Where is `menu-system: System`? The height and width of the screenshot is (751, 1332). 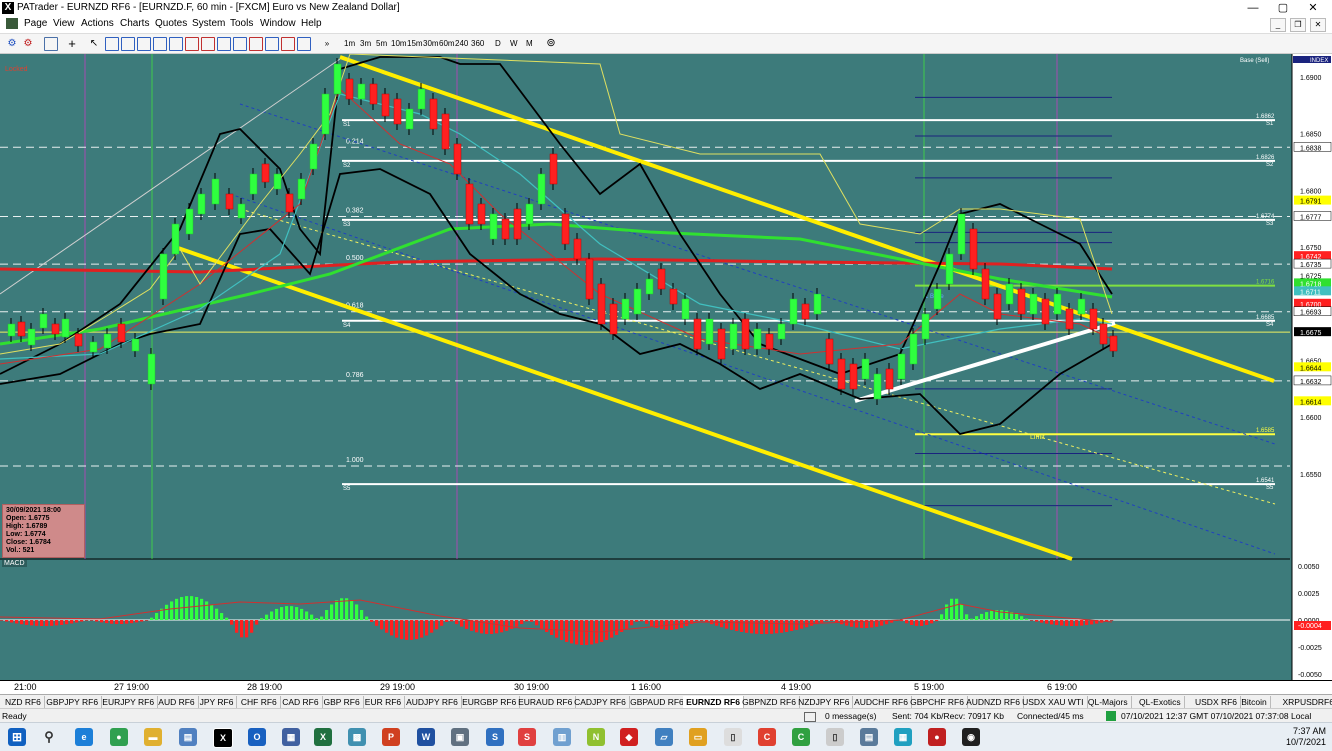
menu-system: System is located at coordinates (208, 23).